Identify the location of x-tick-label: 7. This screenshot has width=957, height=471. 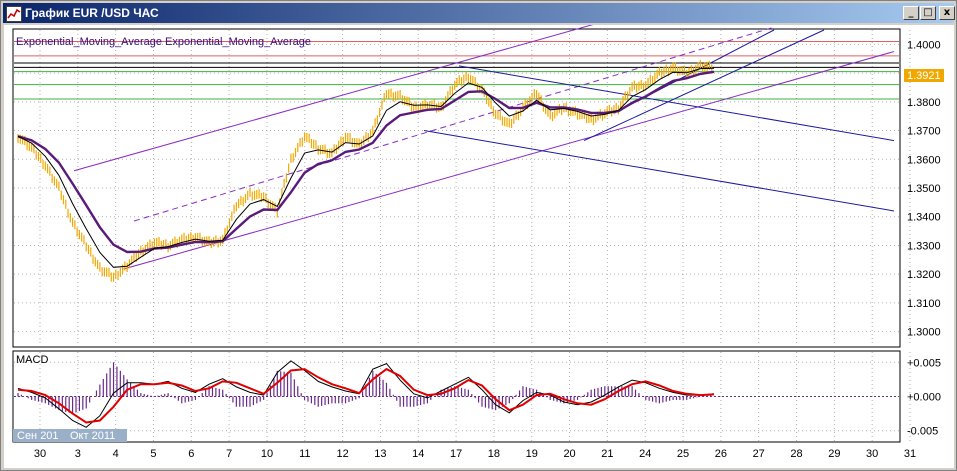
(229, 454).